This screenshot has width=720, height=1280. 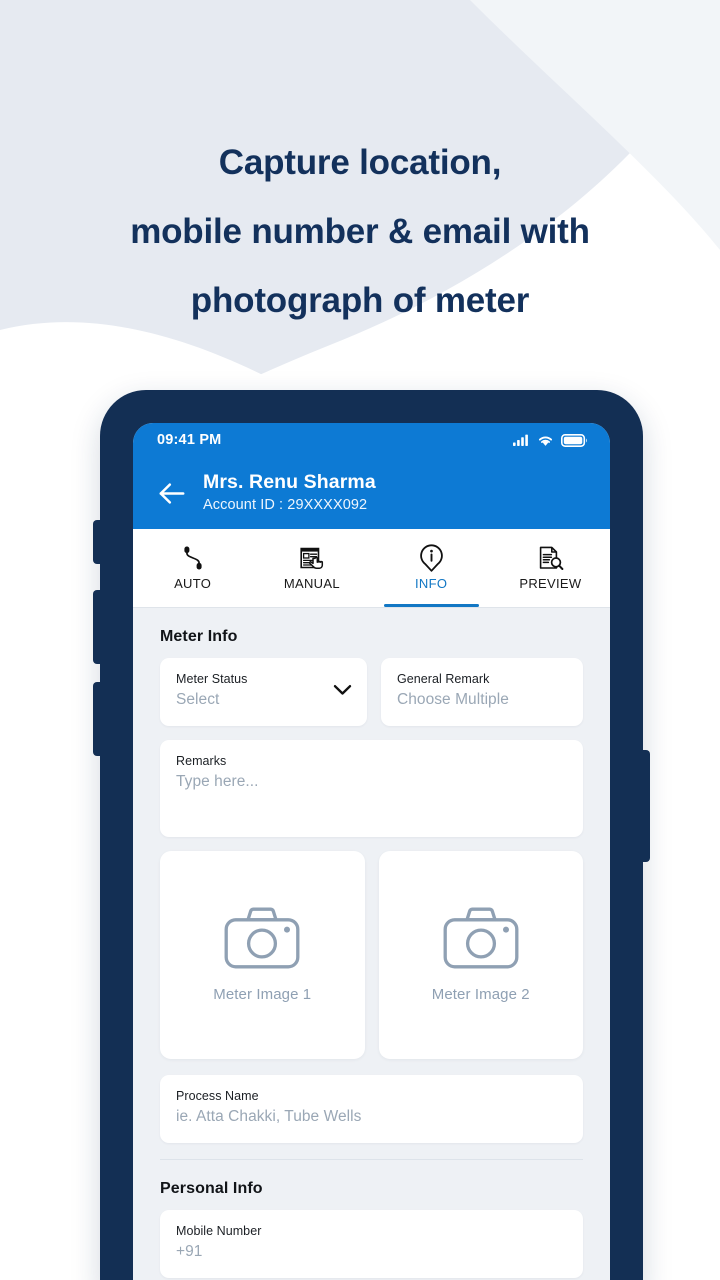 I want to click on tab-preview-label: PREVIEW, so click(x=550, y=583).